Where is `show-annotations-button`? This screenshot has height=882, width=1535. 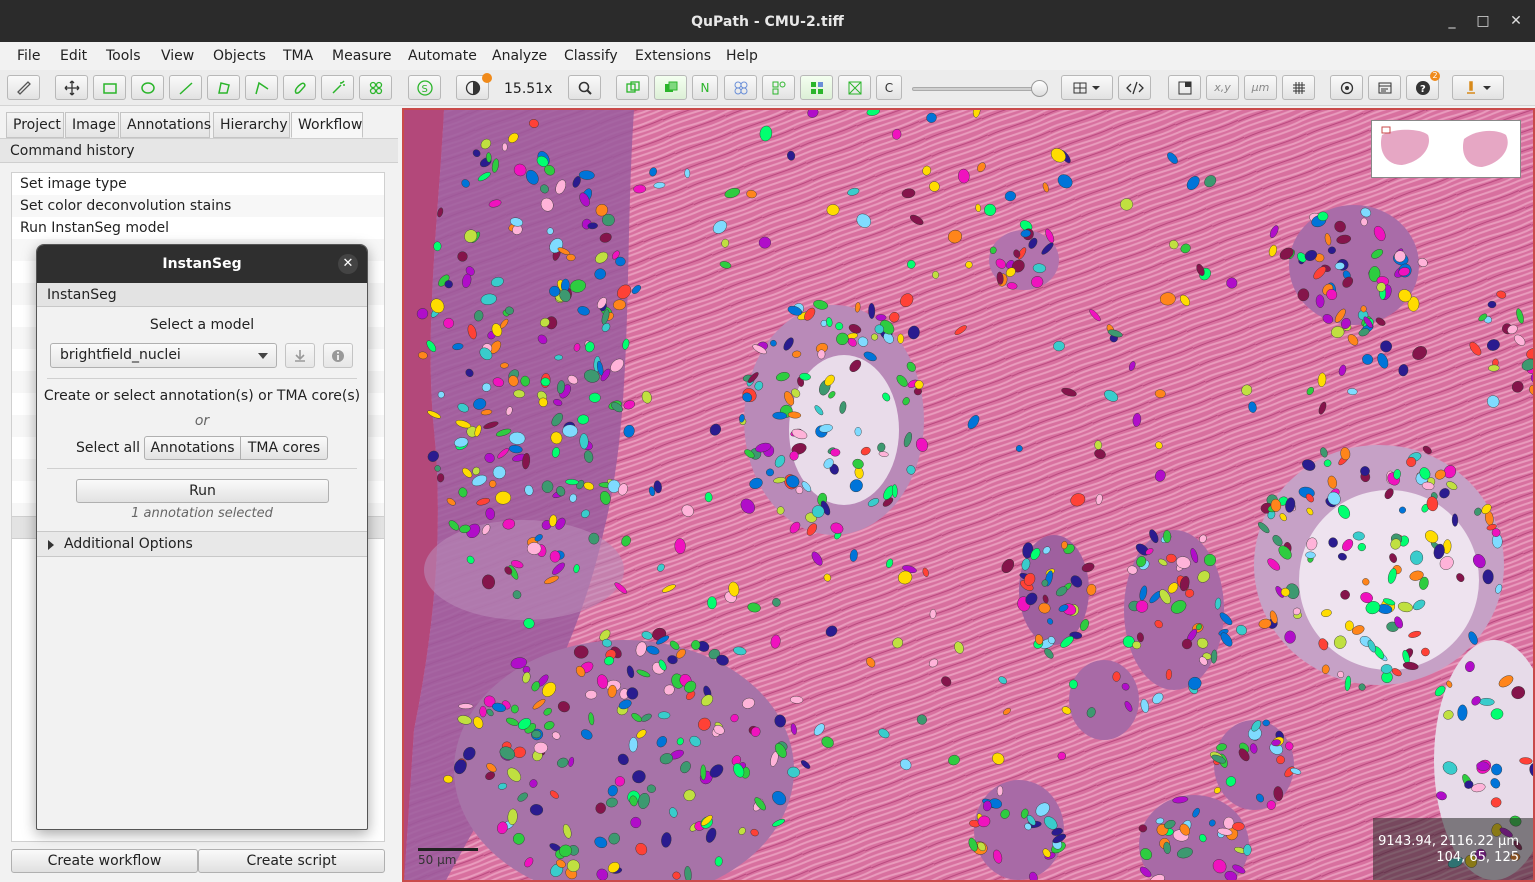
show-annotations-button is located at coordinates (632, 87).